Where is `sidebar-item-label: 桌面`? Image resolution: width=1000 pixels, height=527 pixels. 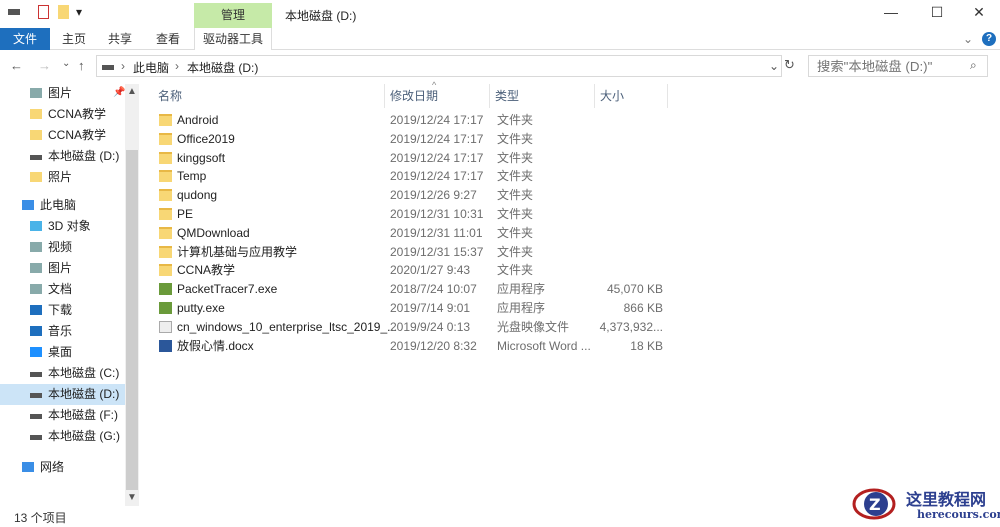
sidebar-item-label: 桌面 is located at coordinates (60, 352).